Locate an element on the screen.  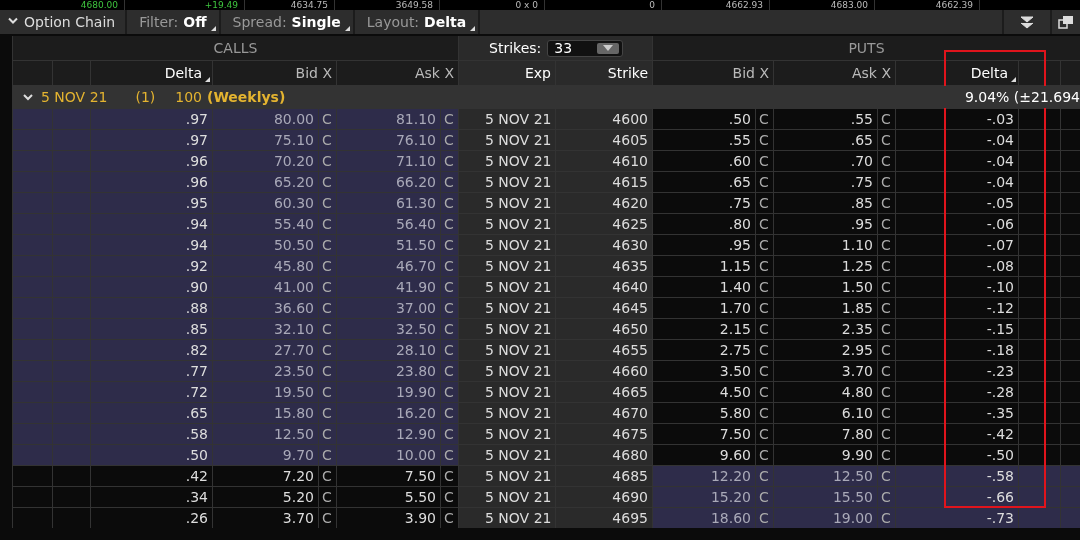
table-cell: 4640 is located at coordinates (604, 287).